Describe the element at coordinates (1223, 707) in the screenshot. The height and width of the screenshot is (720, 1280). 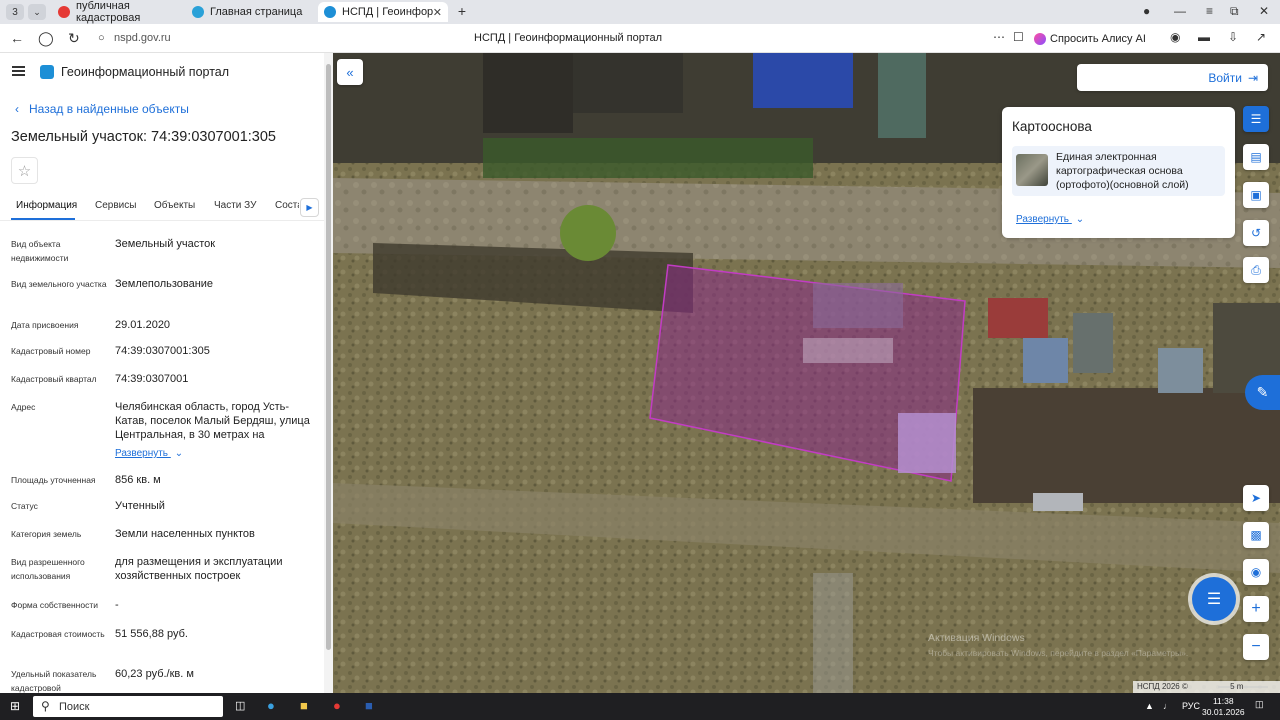
I see `taskbar-clock: 11:38 30.01.2026` at that location.